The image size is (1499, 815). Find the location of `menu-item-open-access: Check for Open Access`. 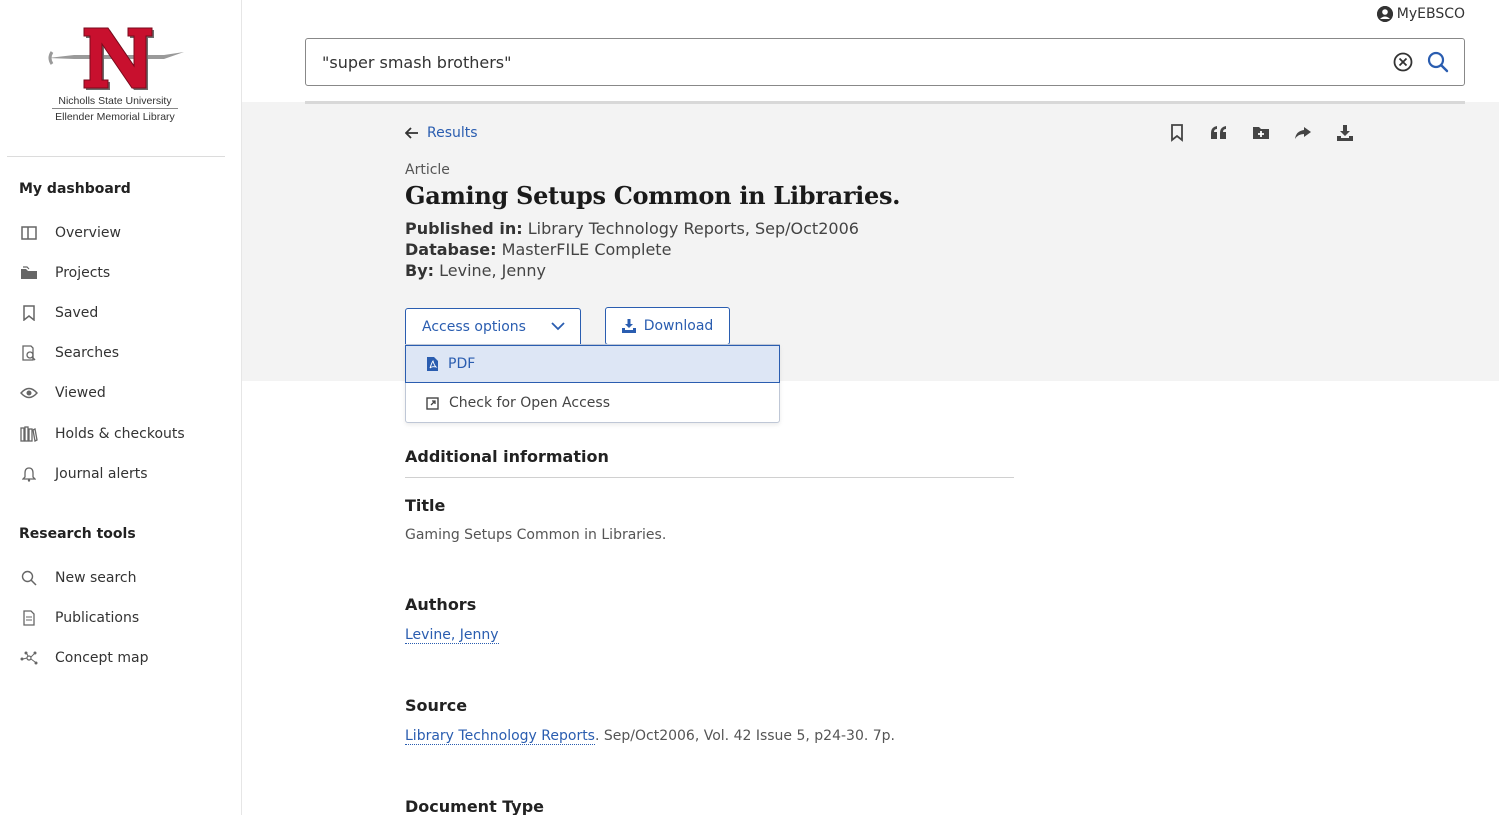

menu-item-open-access: Check for Open Access is located at coordinates (592, 403).